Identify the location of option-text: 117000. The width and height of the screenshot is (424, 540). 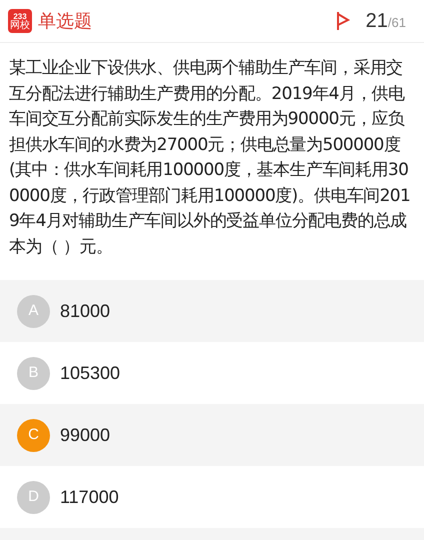
(89, 497).